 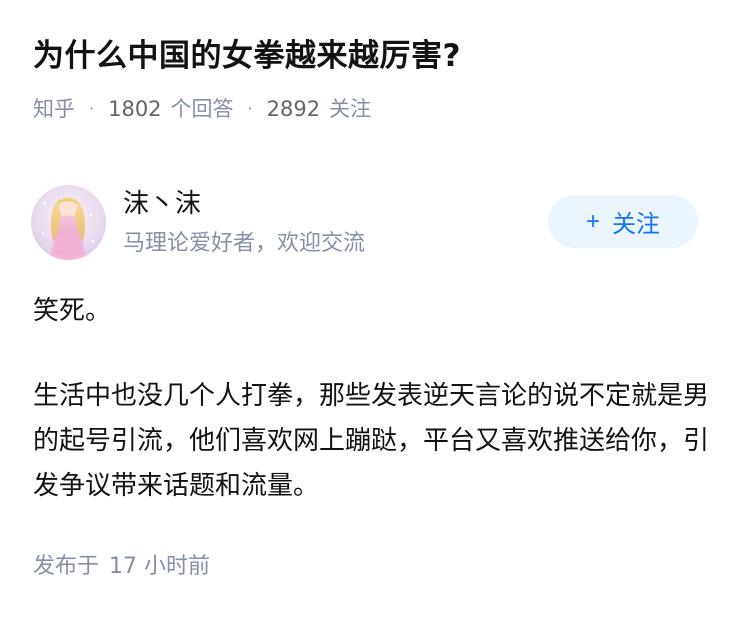 I want to click on avatar, so click(x=68, y=222).